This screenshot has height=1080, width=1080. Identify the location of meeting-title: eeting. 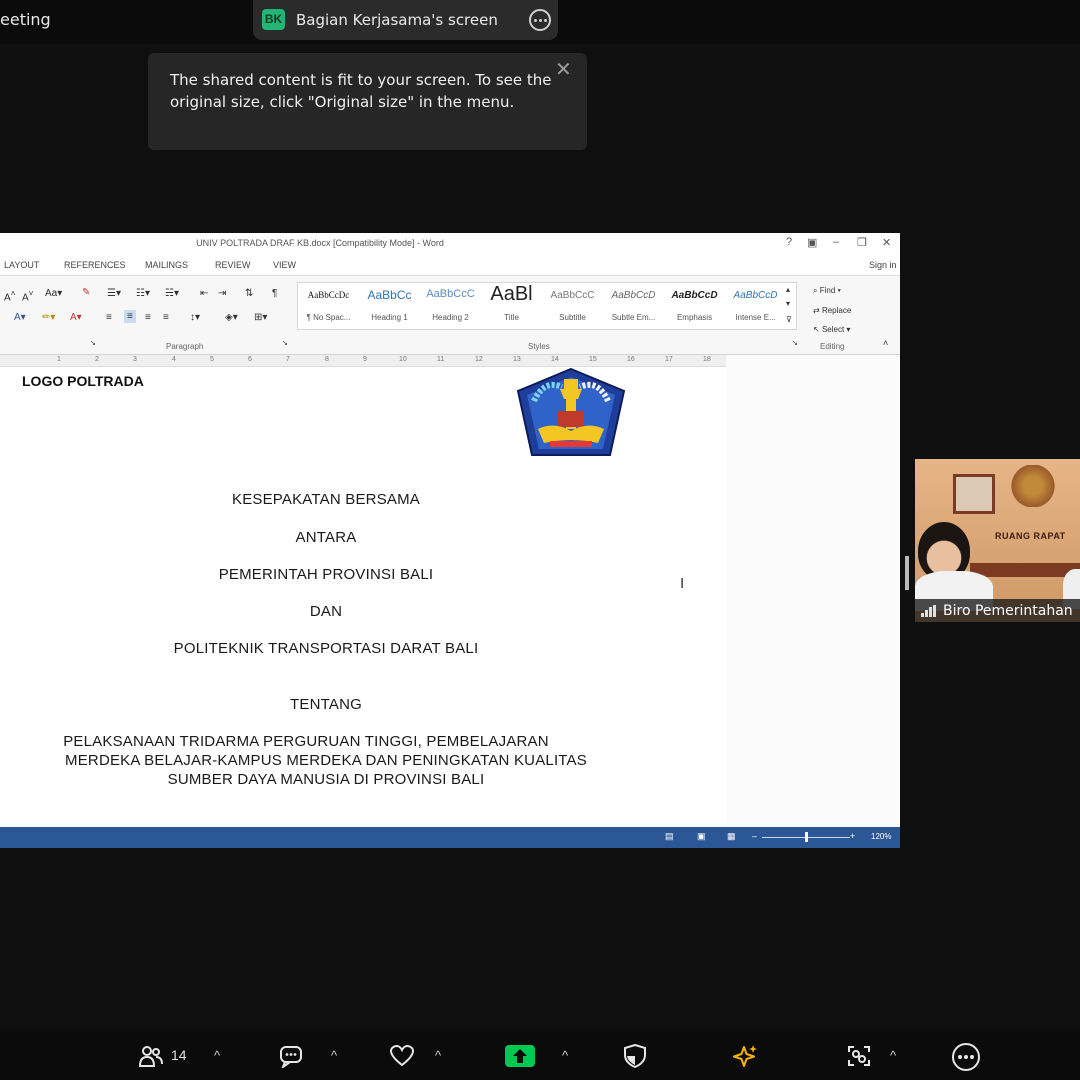
(25, 19).